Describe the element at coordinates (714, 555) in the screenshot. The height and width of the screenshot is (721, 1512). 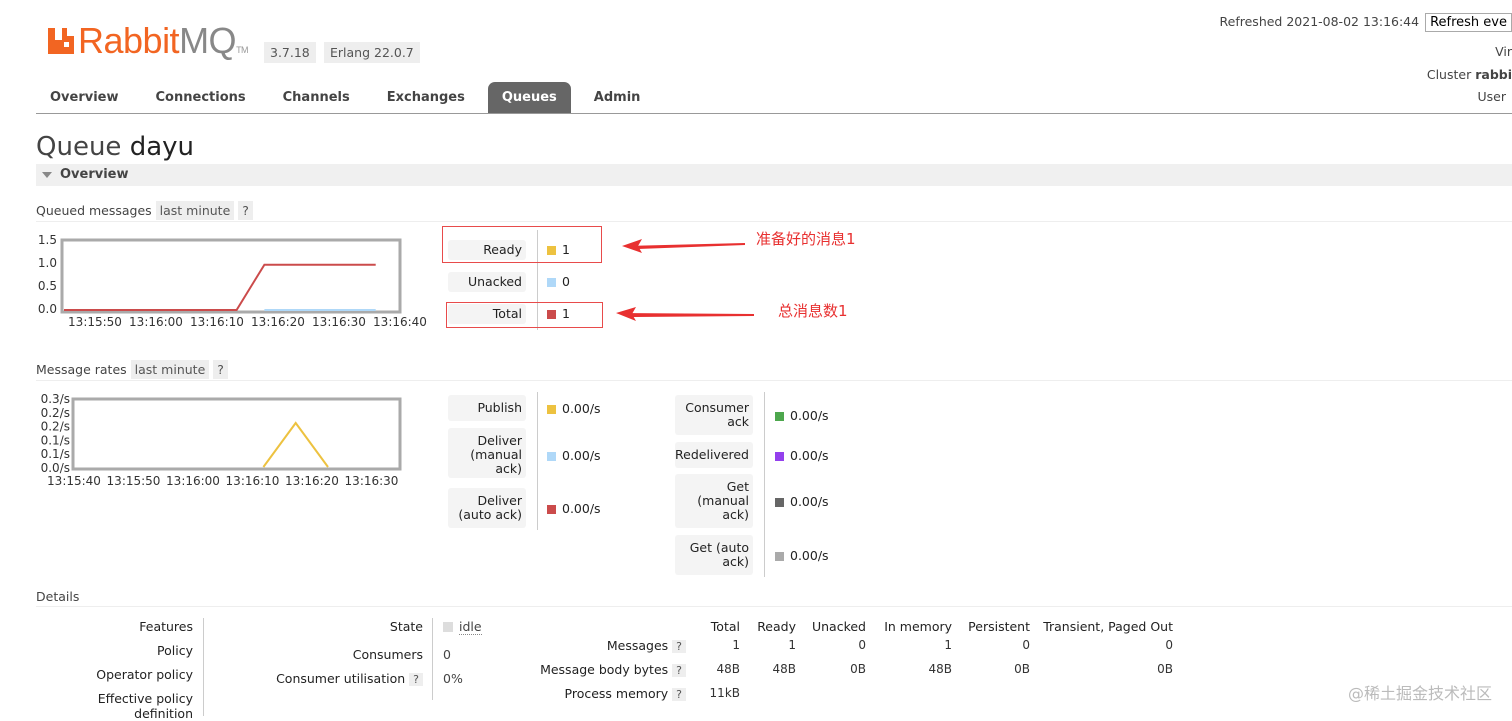
I see `legend-label-get-auto: Get (auto ack)` at that location.